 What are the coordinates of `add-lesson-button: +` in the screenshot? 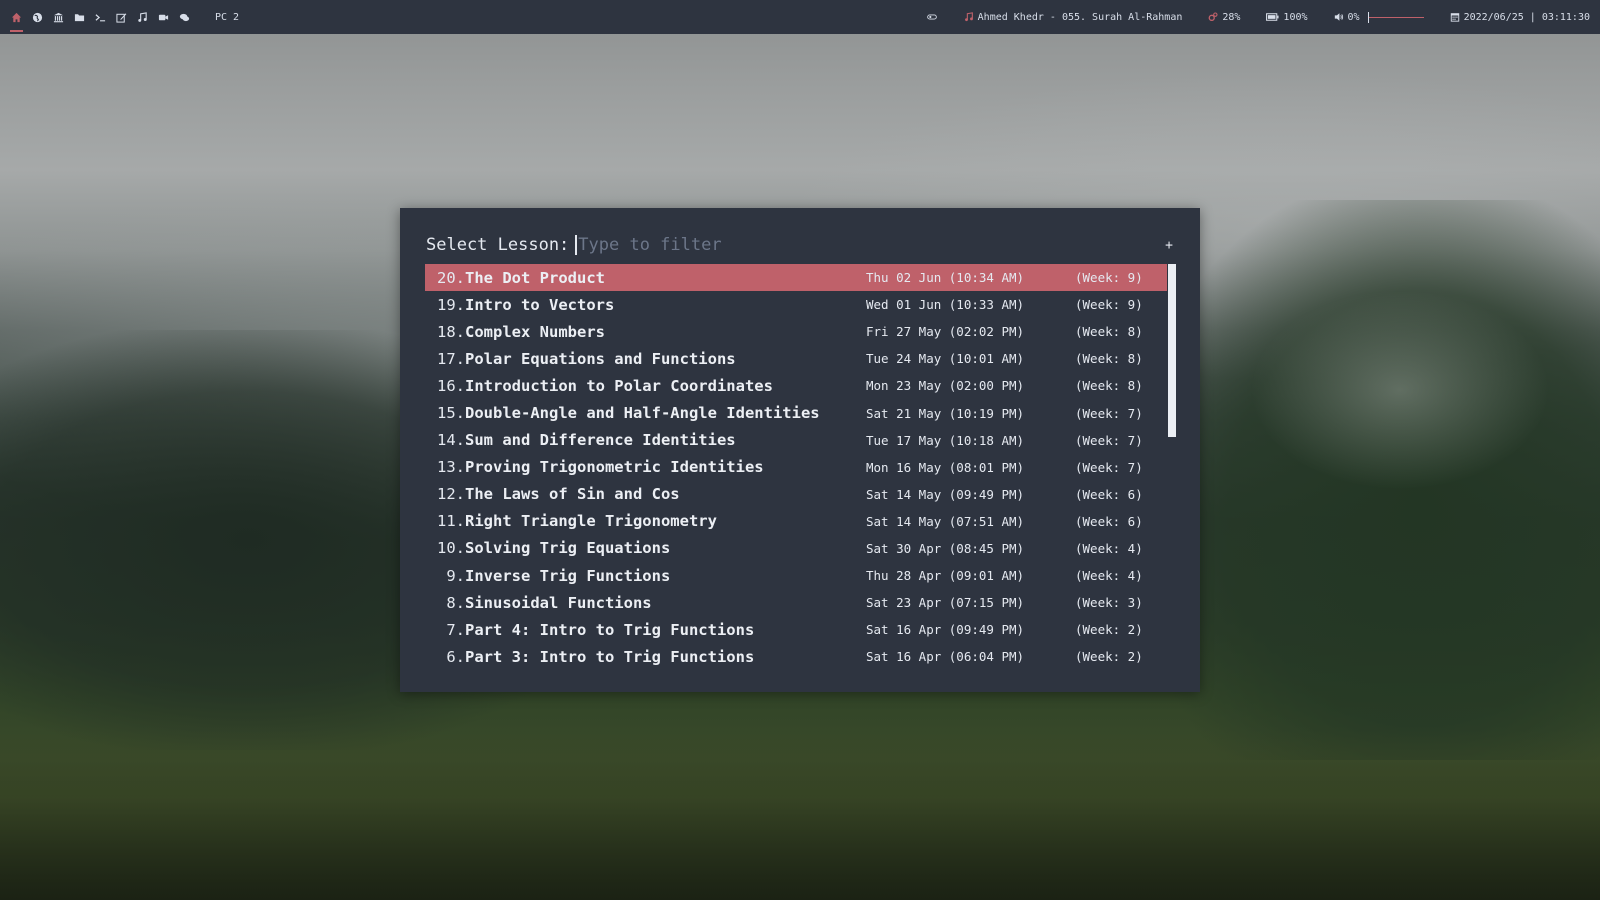 It's located at (1169, 245).